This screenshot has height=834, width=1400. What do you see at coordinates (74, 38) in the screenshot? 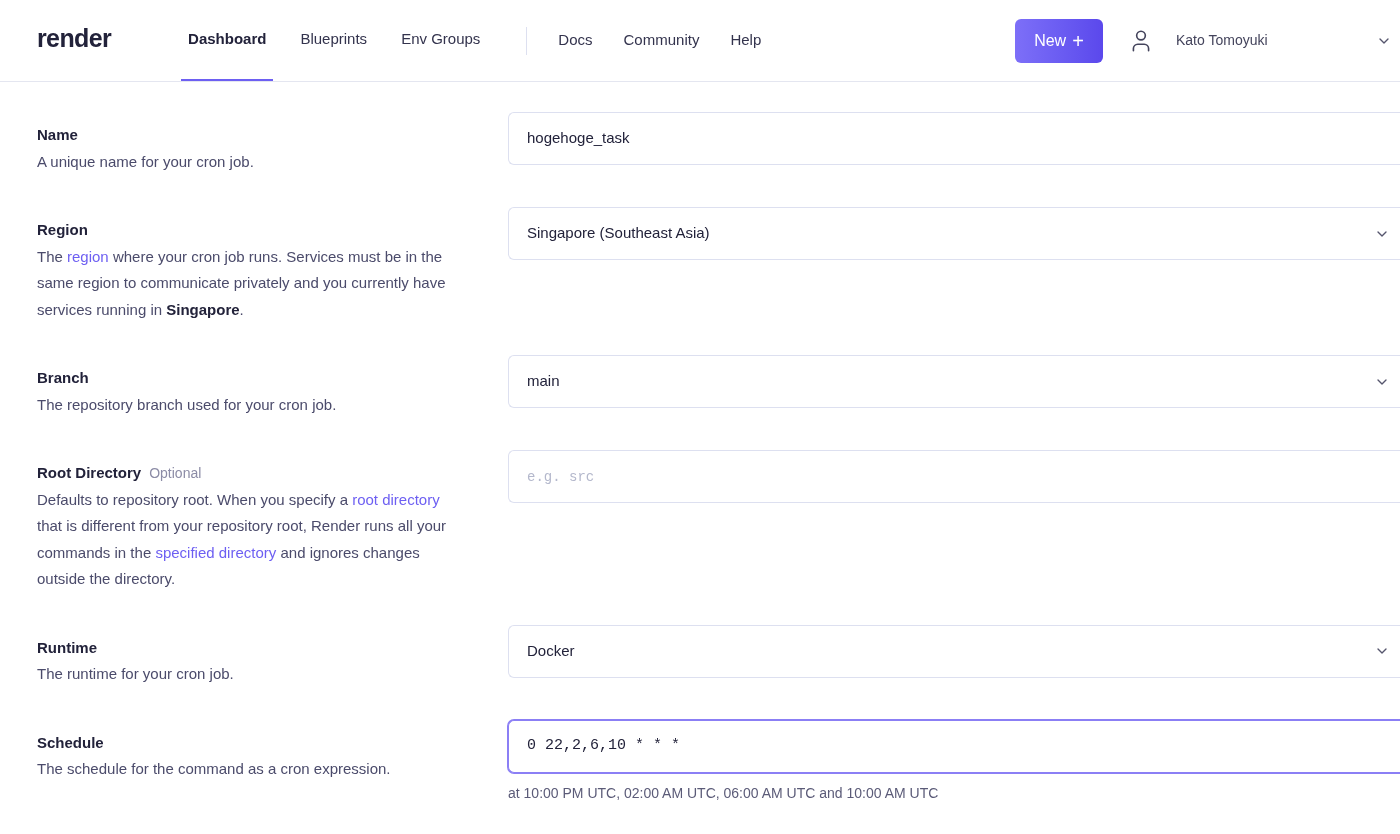
I see `logo: render` at bounding box center [74, 38].